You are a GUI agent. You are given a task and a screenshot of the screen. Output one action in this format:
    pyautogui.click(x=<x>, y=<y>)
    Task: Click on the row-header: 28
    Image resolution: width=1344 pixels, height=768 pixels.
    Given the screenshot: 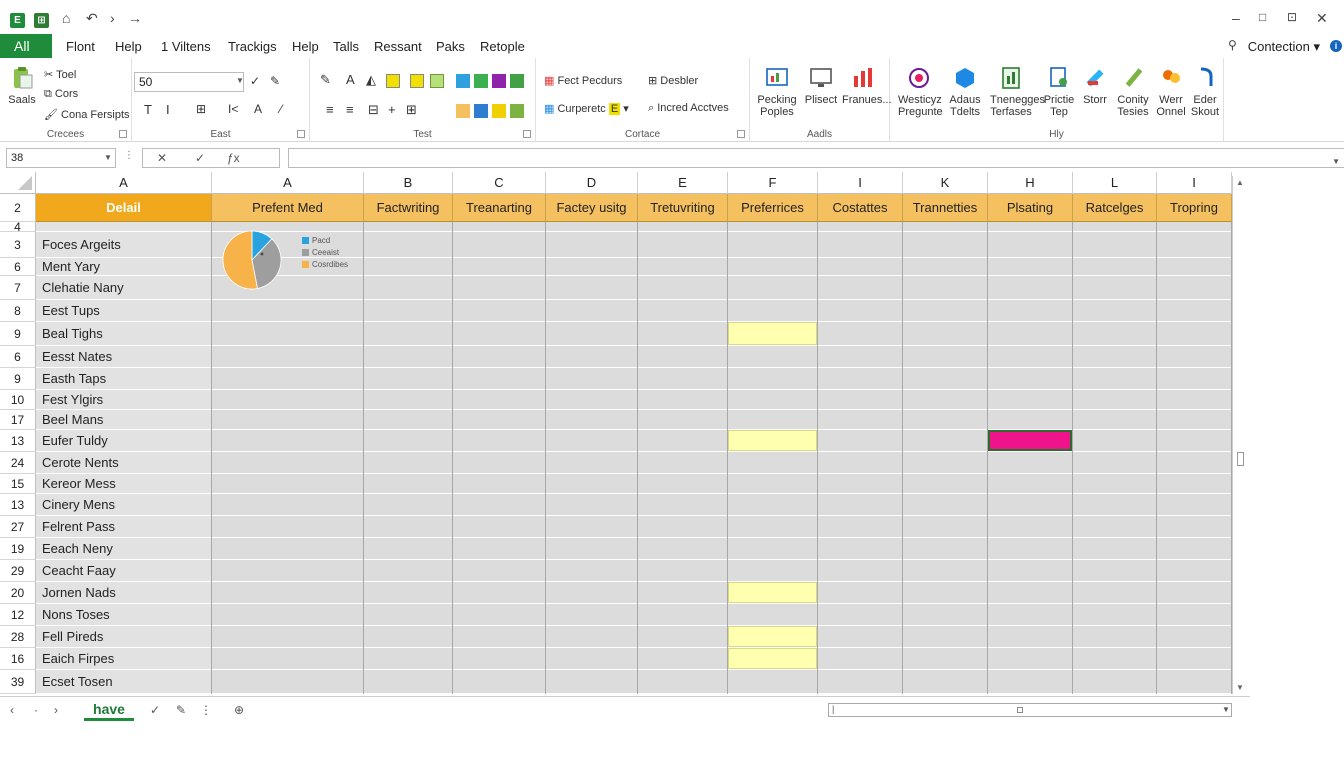 What is the action you would take?
    pyautogui.click(x=18, y=637)
    